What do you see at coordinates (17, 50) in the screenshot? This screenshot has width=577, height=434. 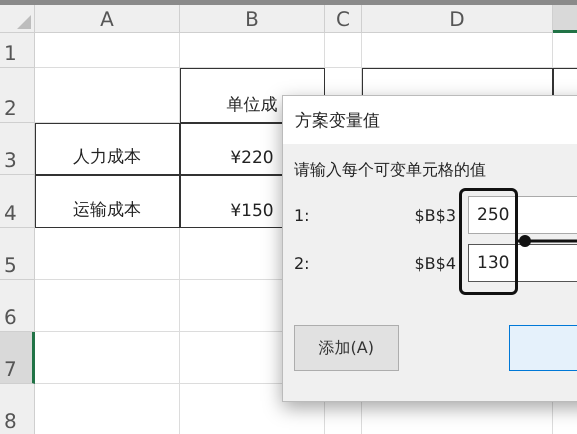 I see `row-header: 1` at bounding box center [17, 50].